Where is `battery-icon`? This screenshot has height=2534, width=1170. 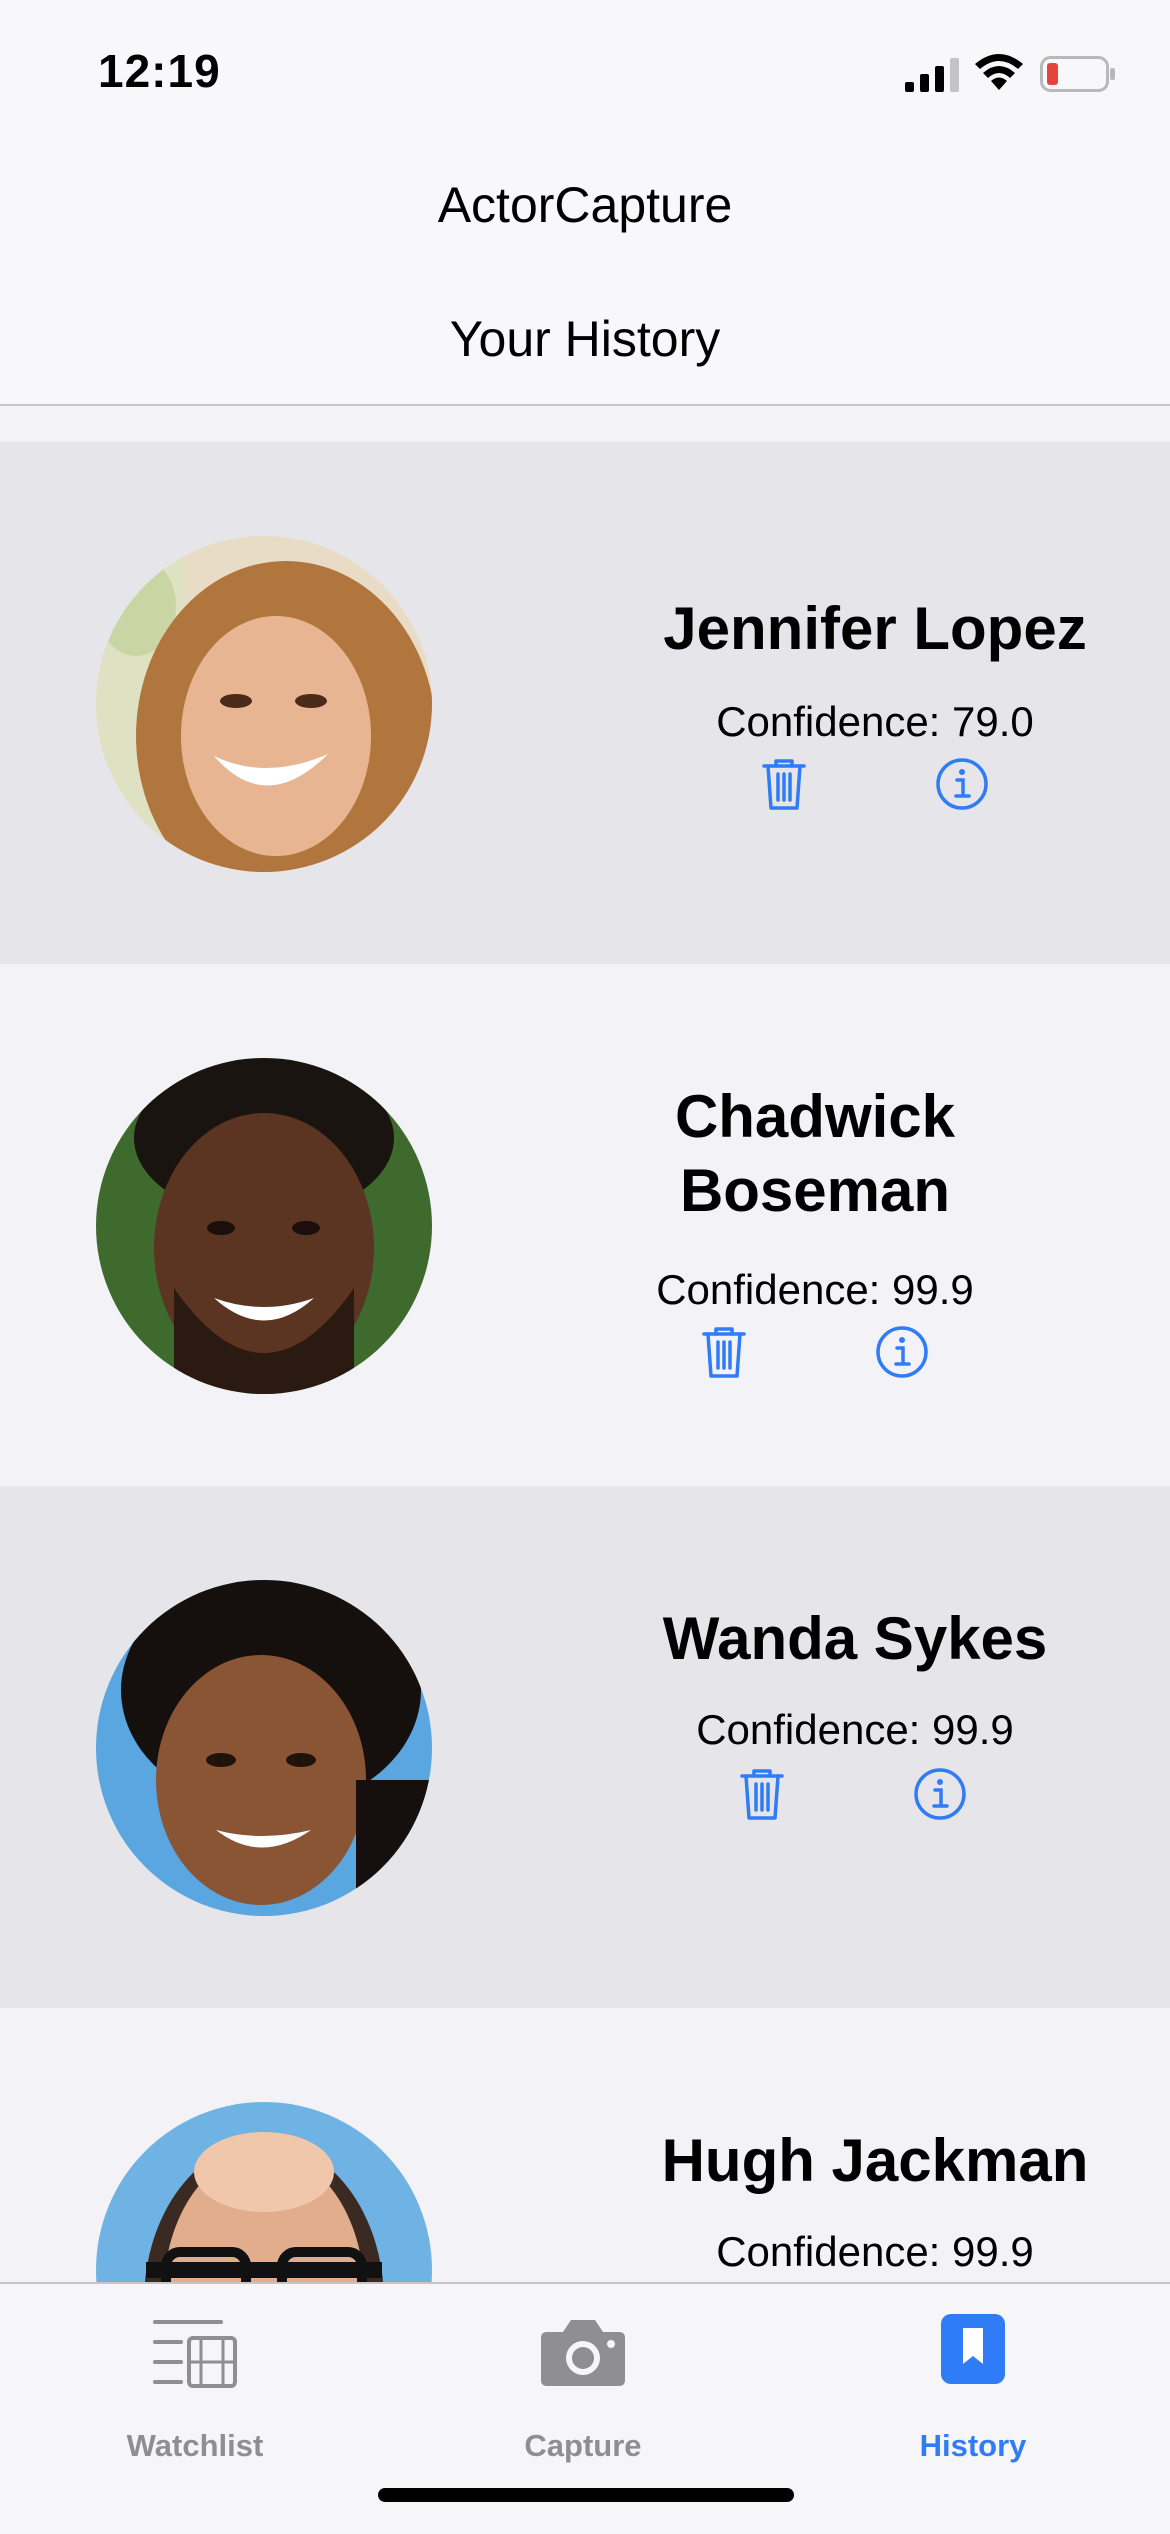
battery-icon is located at coordinates (1077, 74).